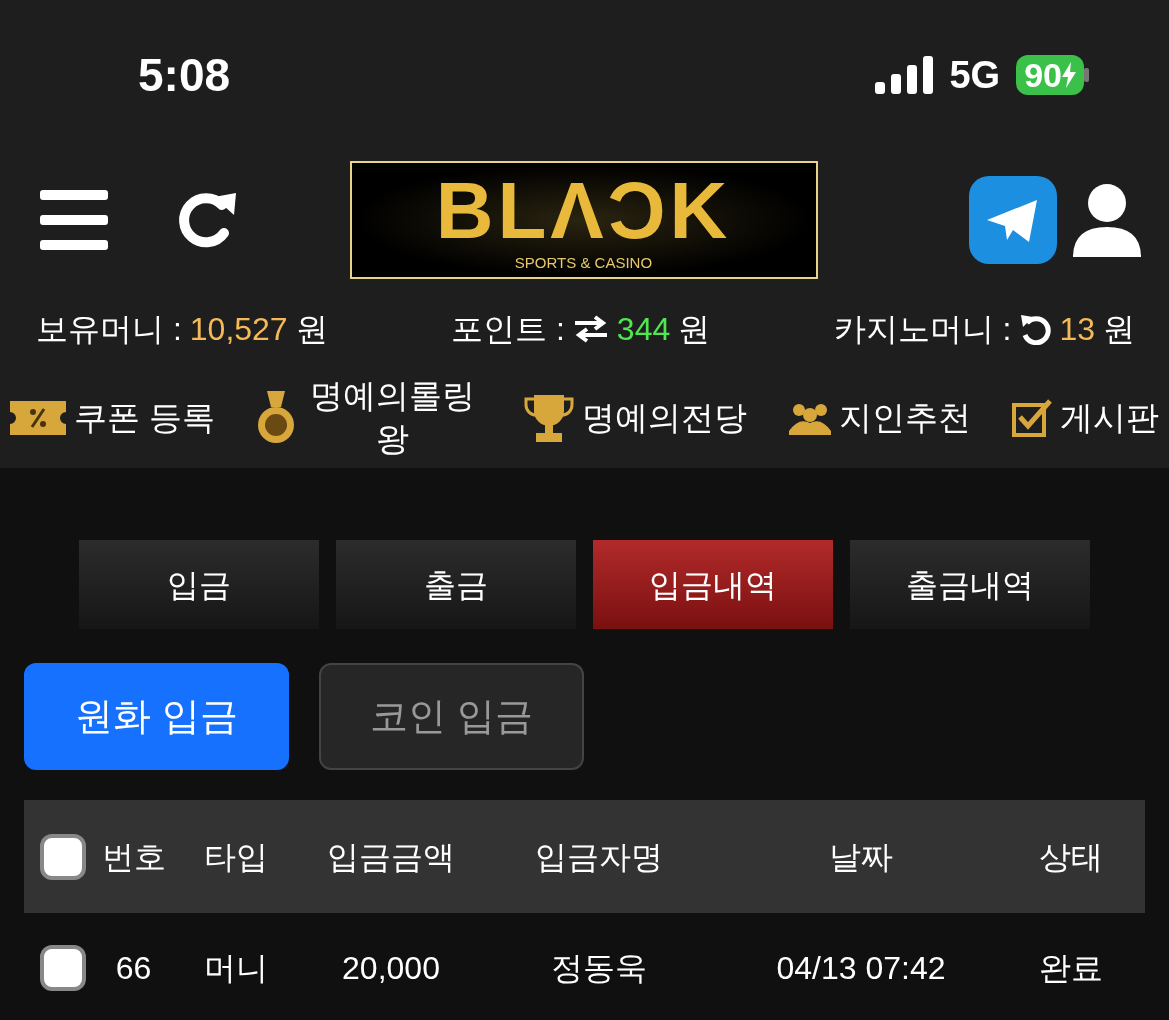  I want to click on menu-link: 명예의롤링왕, so click(392, 418).